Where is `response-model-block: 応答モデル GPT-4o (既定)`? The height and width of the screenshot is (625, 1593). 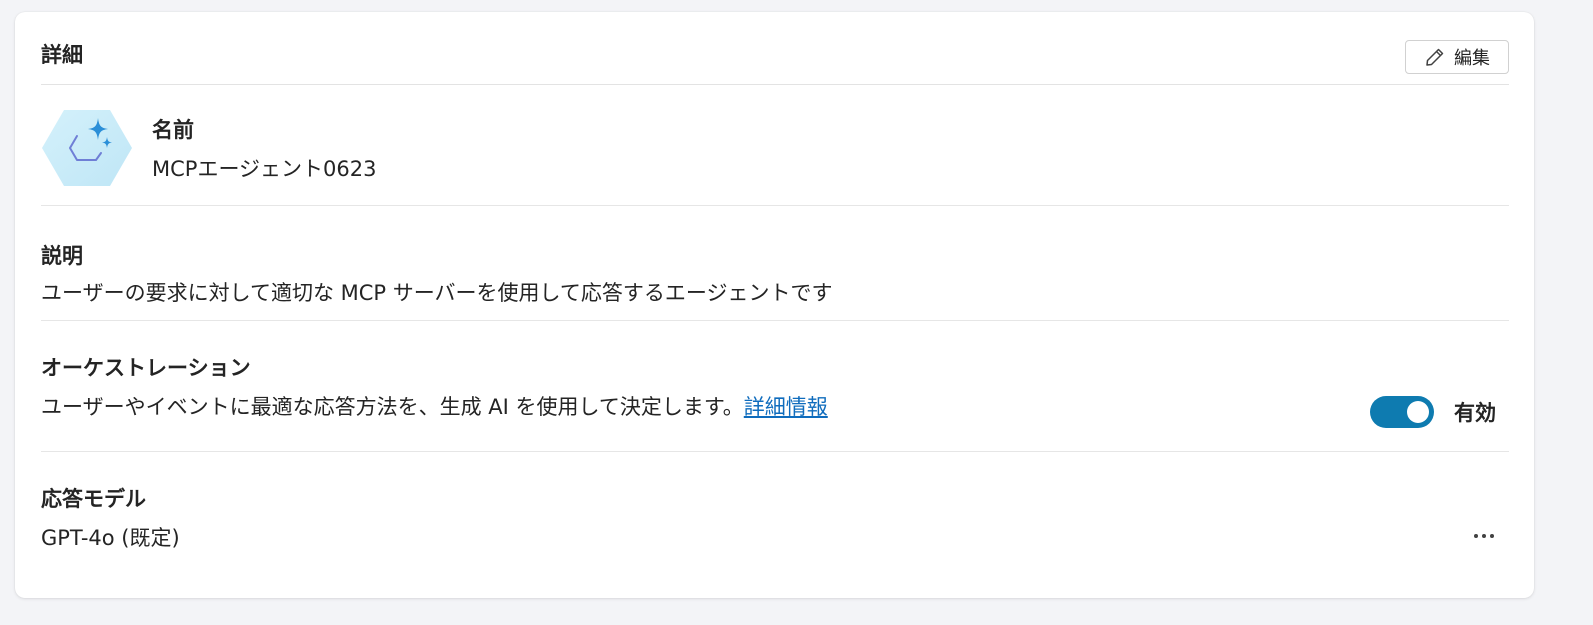
response-model-block: 応答モデル GPT-4o (既定) is located at coordinates (110, 519).